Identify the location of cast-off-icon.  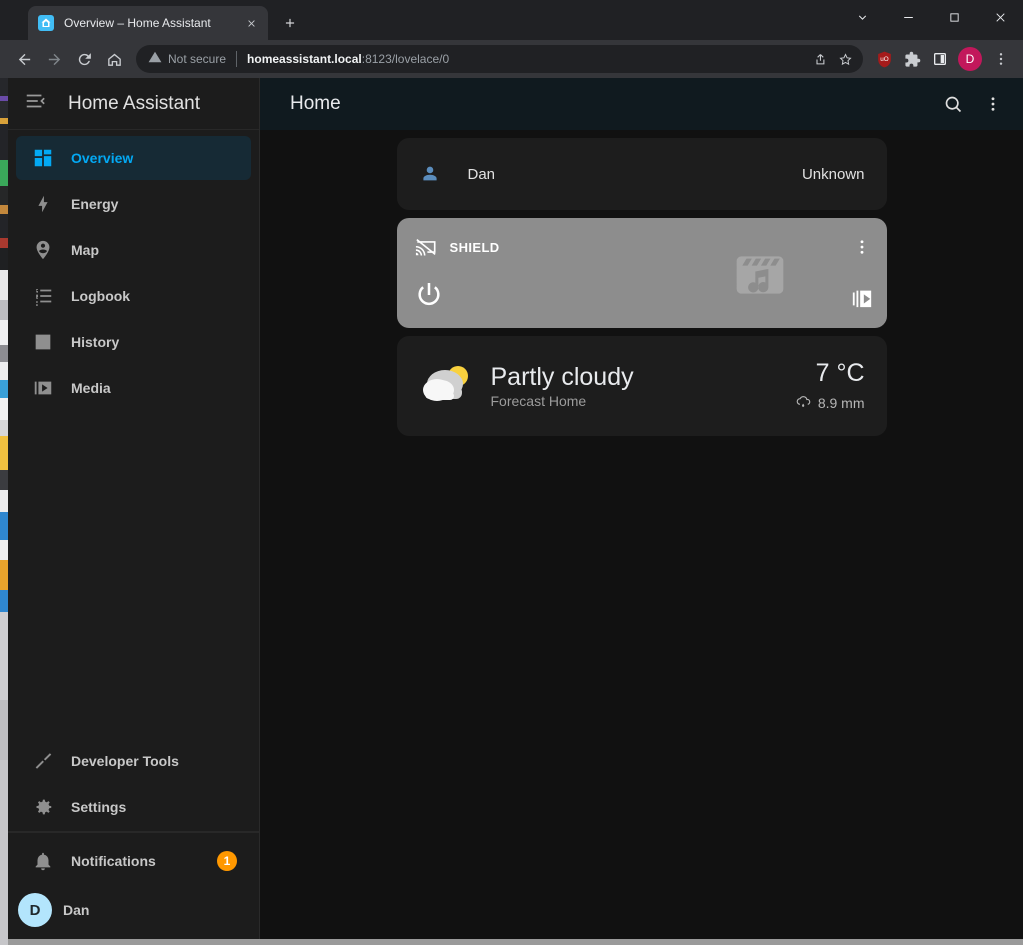
(426, 247).